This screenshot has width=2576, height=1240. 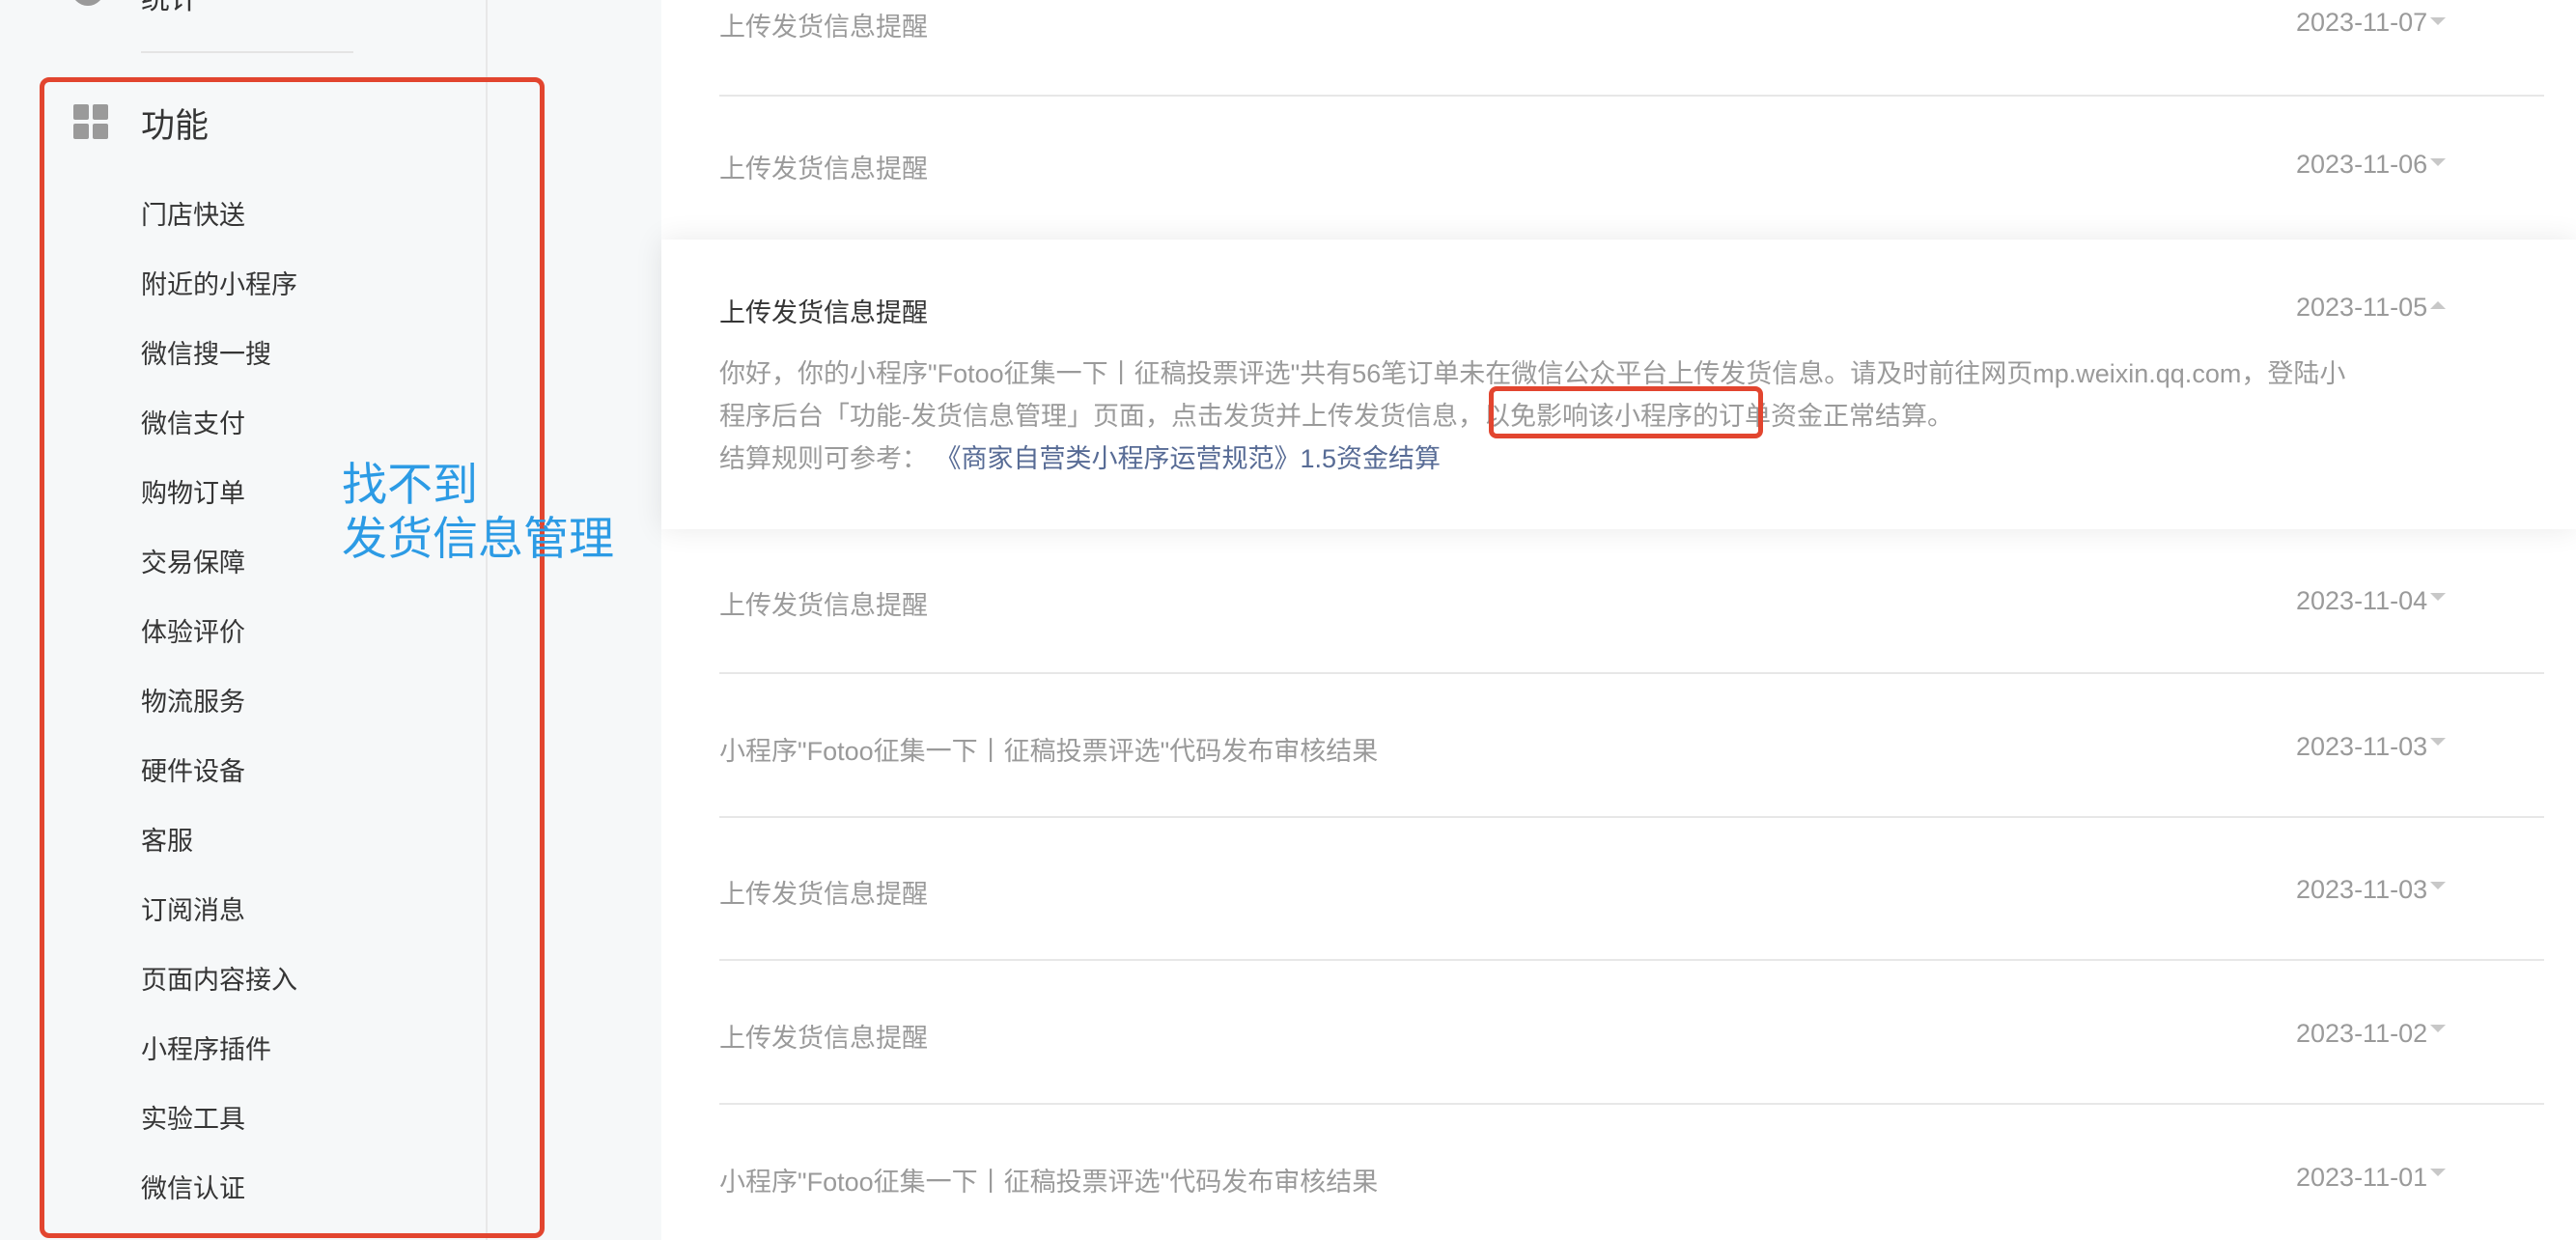 What do you see at coordinates (1632, 168) in the screenshot?
I see `message-row: 上传发货信息提醒 2023-11-06` at bounding box center [1632, 168].